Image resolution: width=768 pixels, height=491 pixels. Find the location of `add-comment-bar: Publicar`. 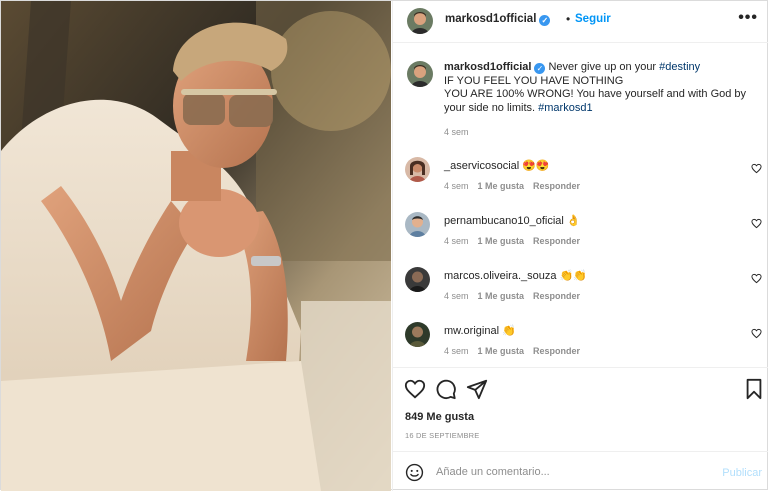

add-comment-bar: Publicar is located at coordinates (580, 471).